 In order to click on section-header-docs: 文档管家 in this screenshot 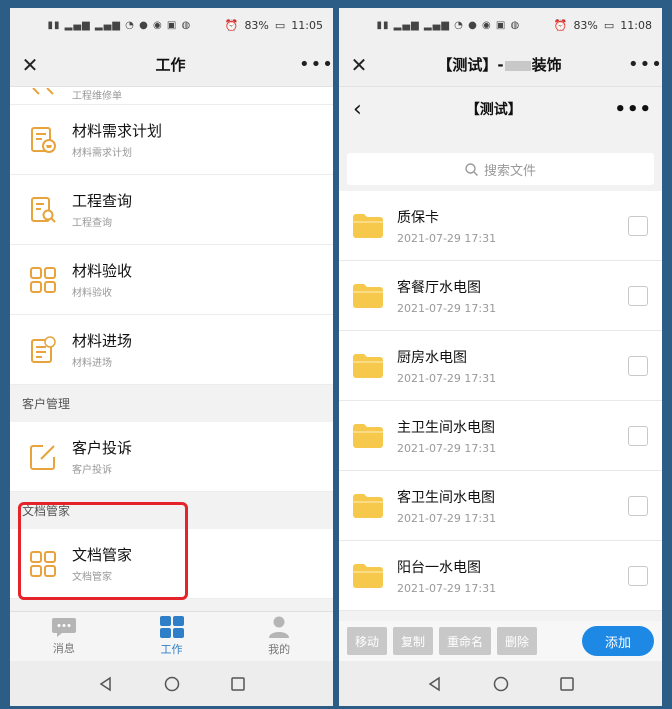, I will do `click(171, 510)`.